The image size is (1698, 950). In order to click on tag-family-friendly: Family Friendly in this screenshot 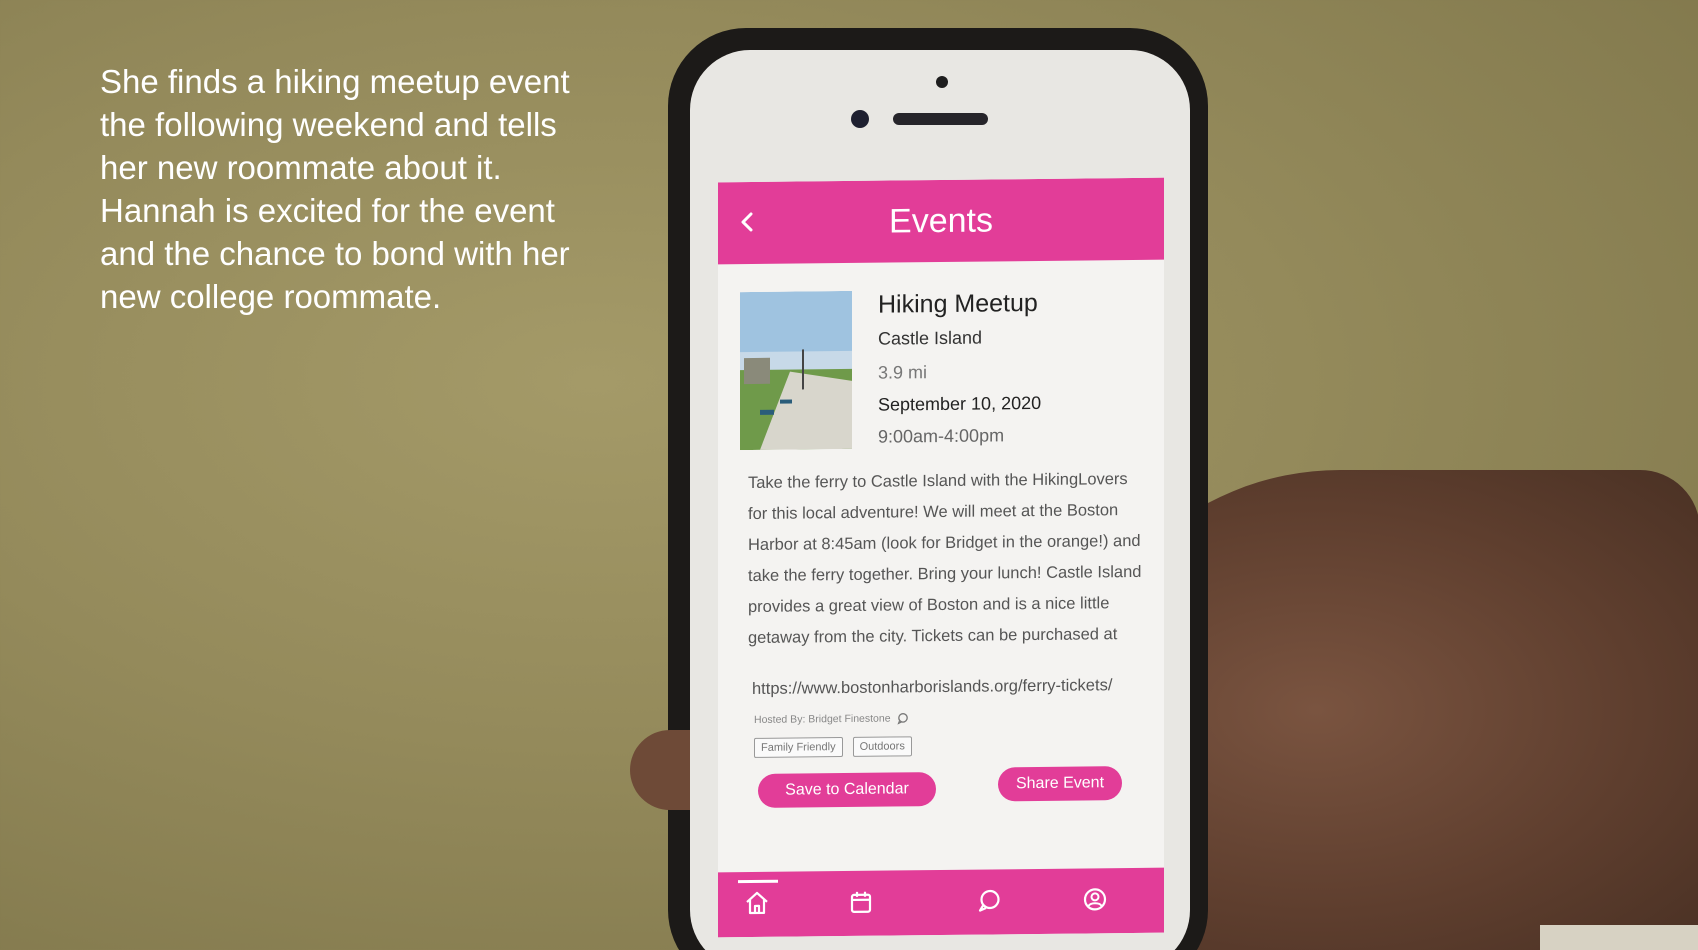, I will do `click(798, 747)`.